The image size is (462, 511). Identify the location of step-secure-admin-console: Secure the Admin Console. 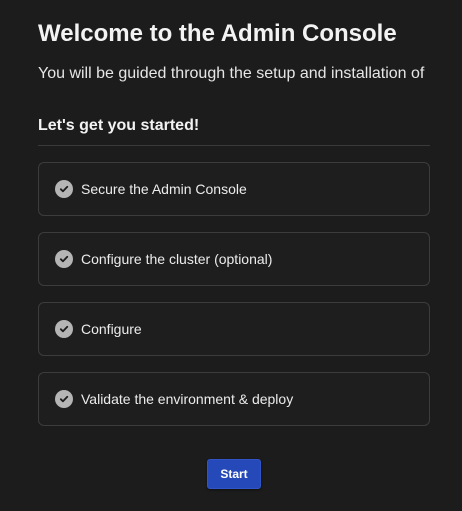
(234, 189).